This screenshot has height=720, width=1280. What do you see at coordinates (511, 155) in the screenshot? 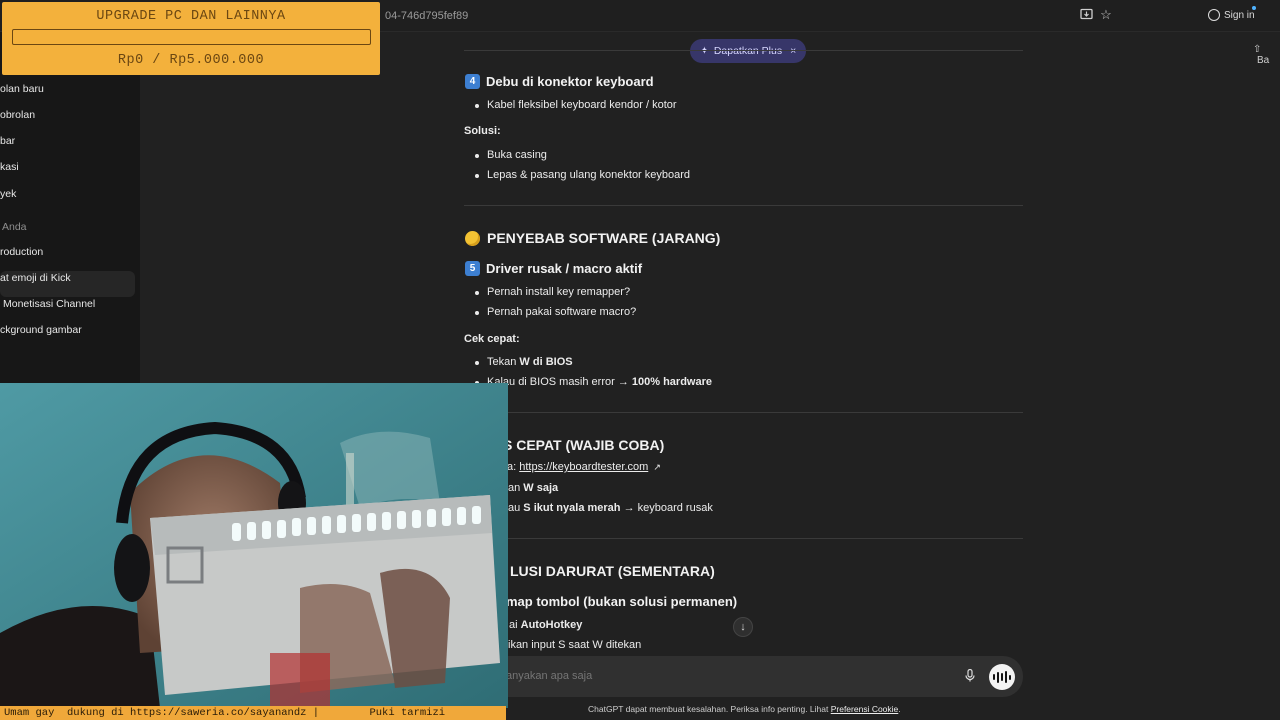
I see `list-item: Buka casing` at bounding box center [511, 155].